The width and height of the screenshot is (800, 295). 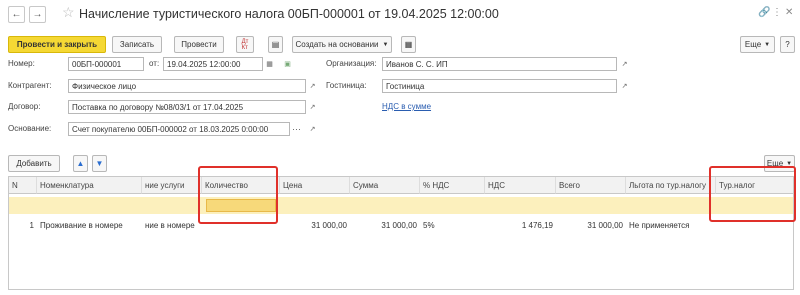 I want to click on basis-open-icon: ↗, so click(x=312, y=129).